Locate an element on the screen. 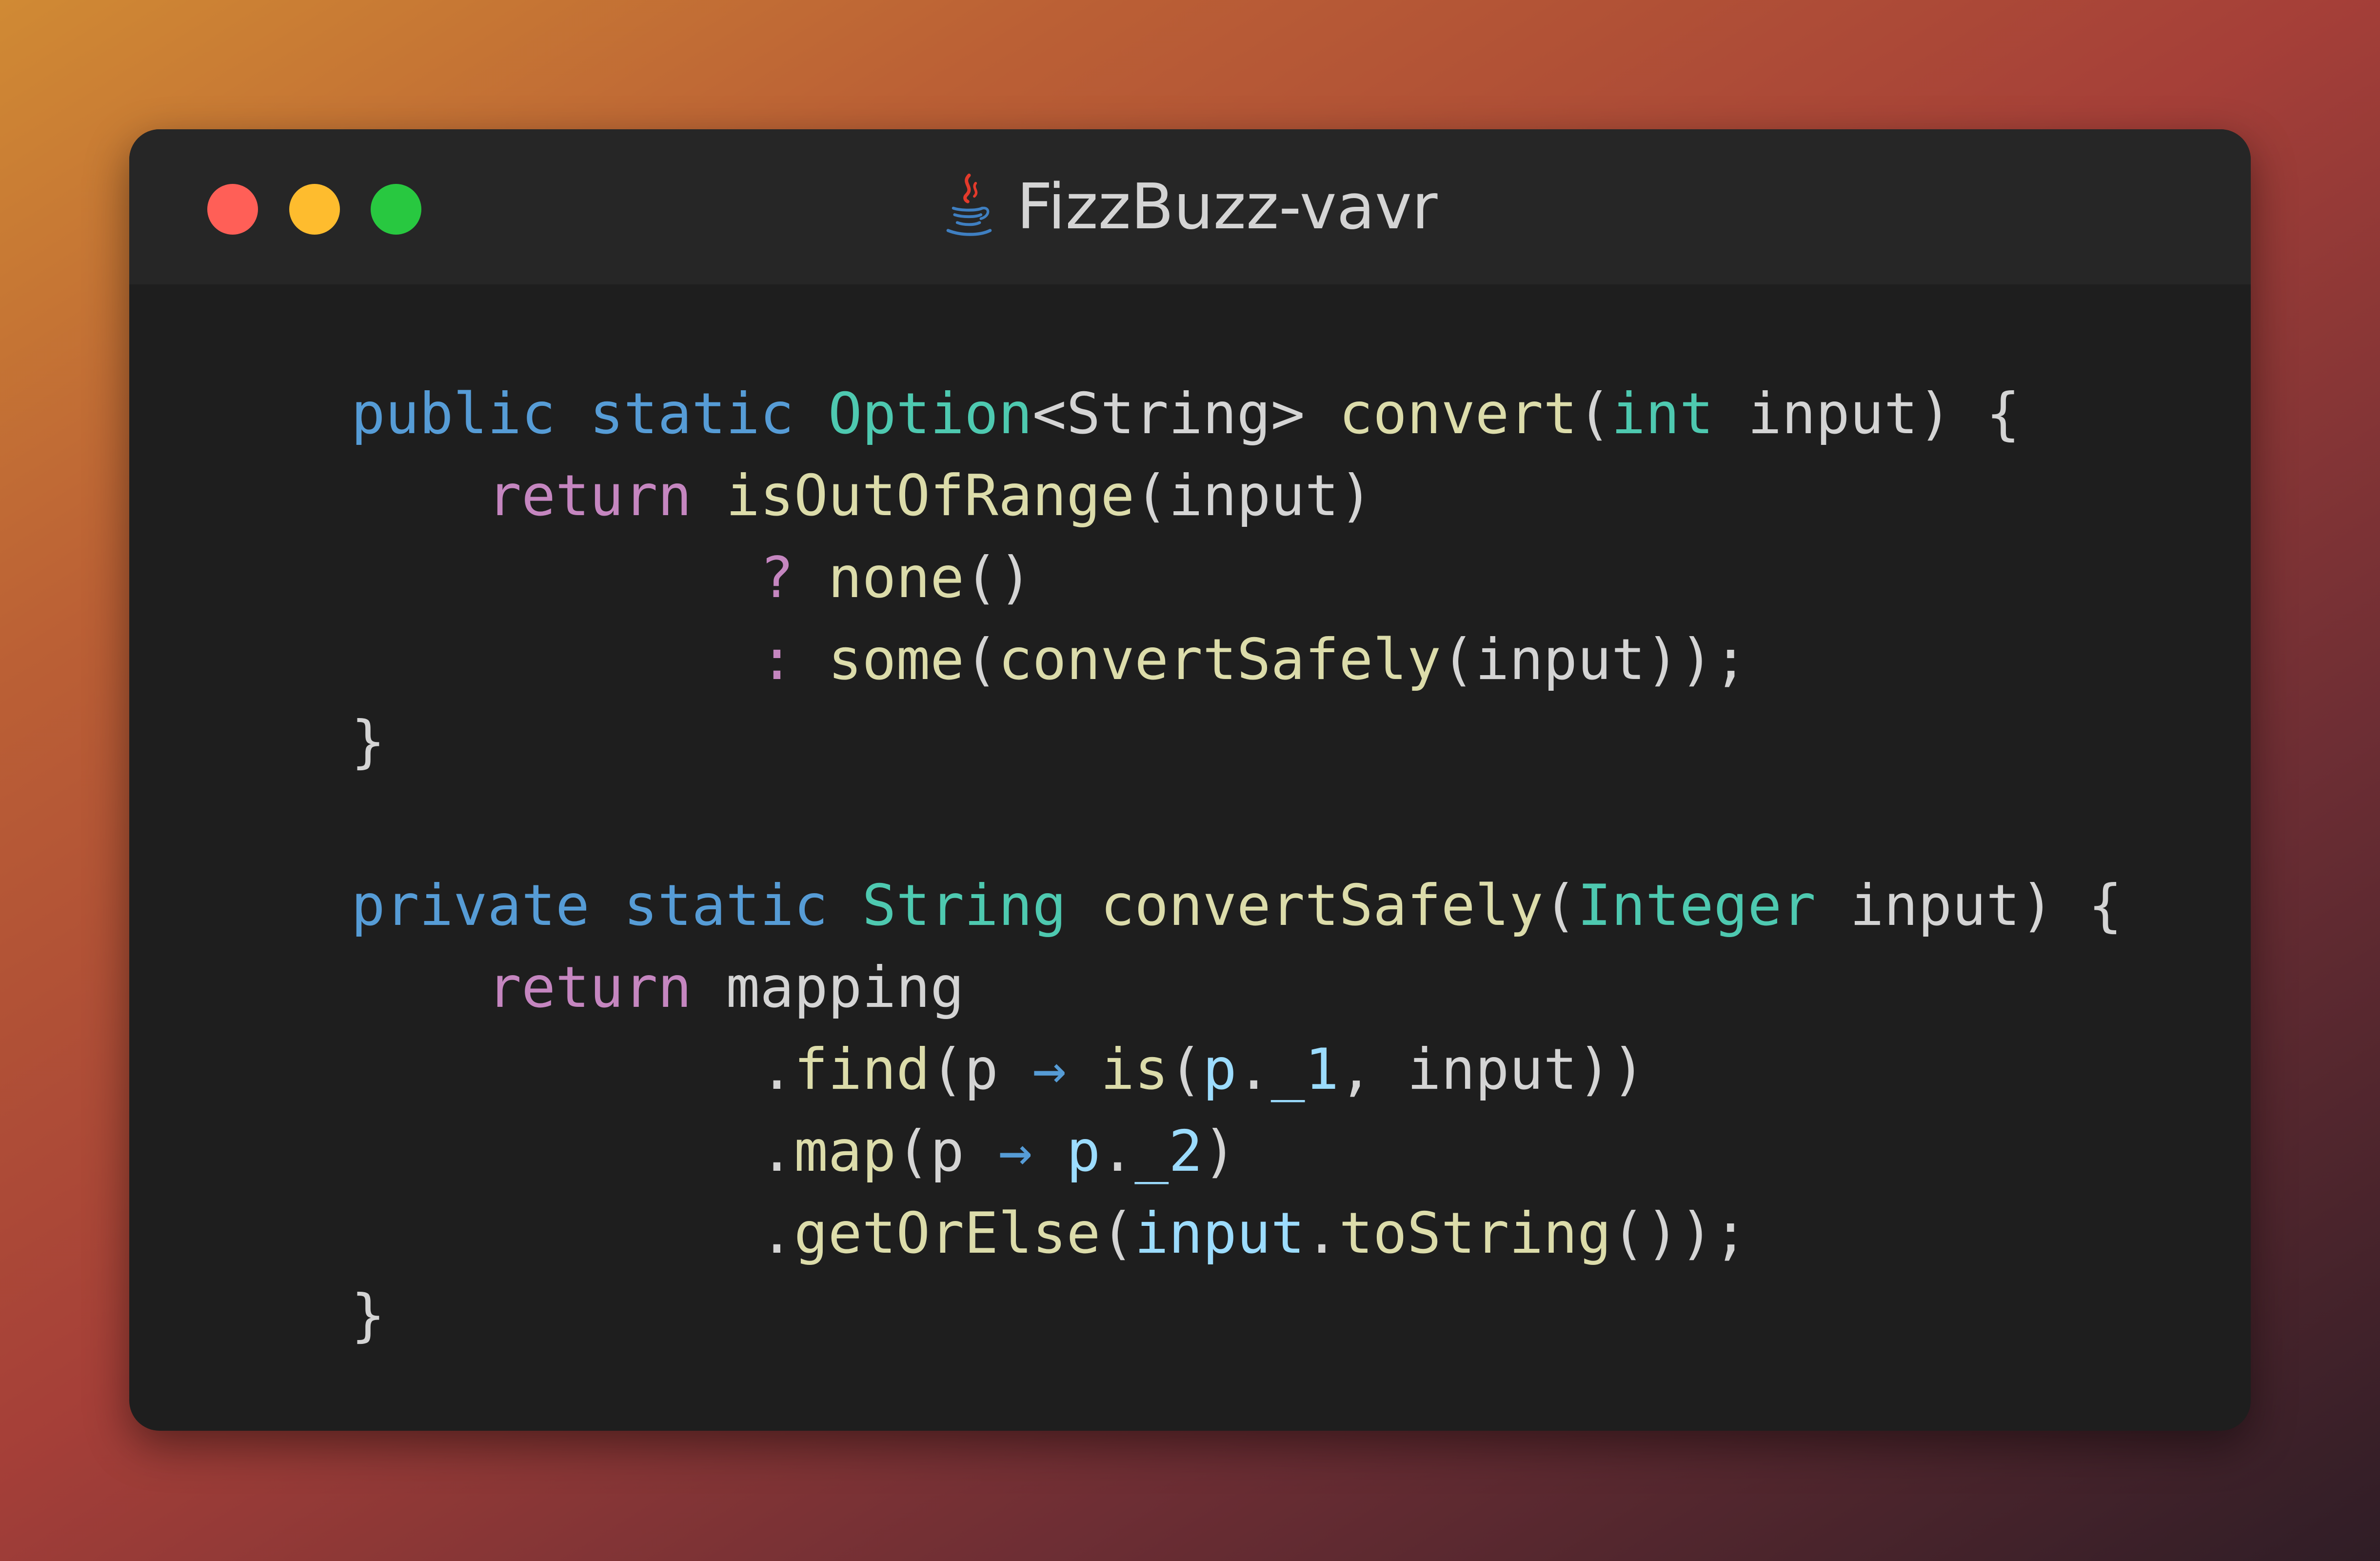  code-line: .getOrElse(input.toString()); is located at coordinates (1236, 1234).